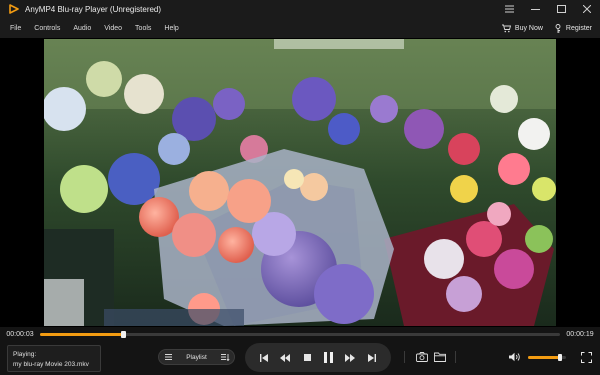  Describe the element at coordinates (580, 334) in the screenshot. I see `total-duration: 00:00:19` at that location.